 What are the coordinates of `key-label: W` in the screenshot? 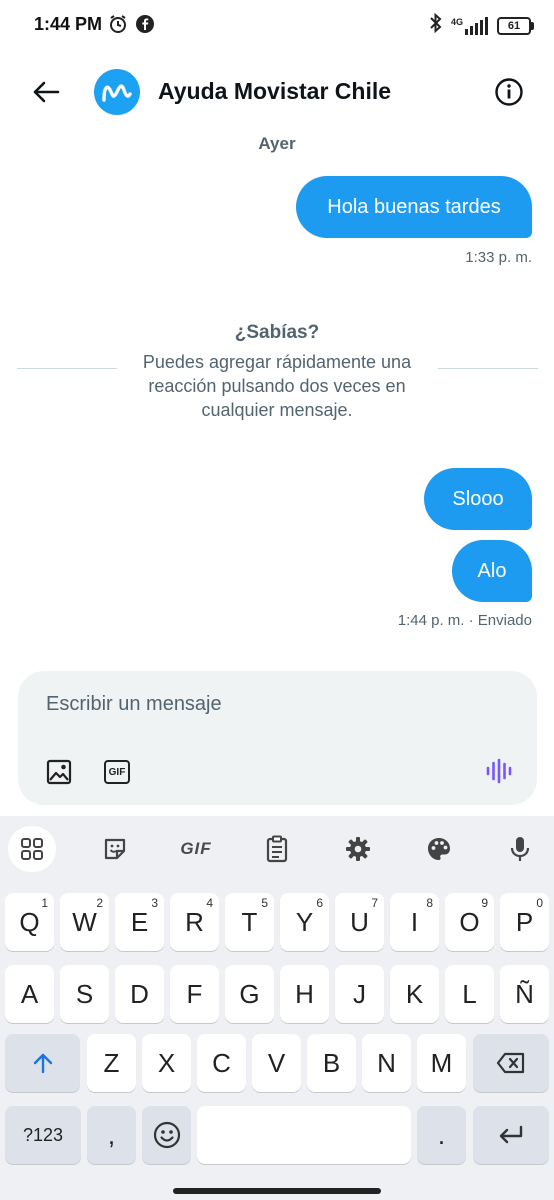 It's located at (84, 921).